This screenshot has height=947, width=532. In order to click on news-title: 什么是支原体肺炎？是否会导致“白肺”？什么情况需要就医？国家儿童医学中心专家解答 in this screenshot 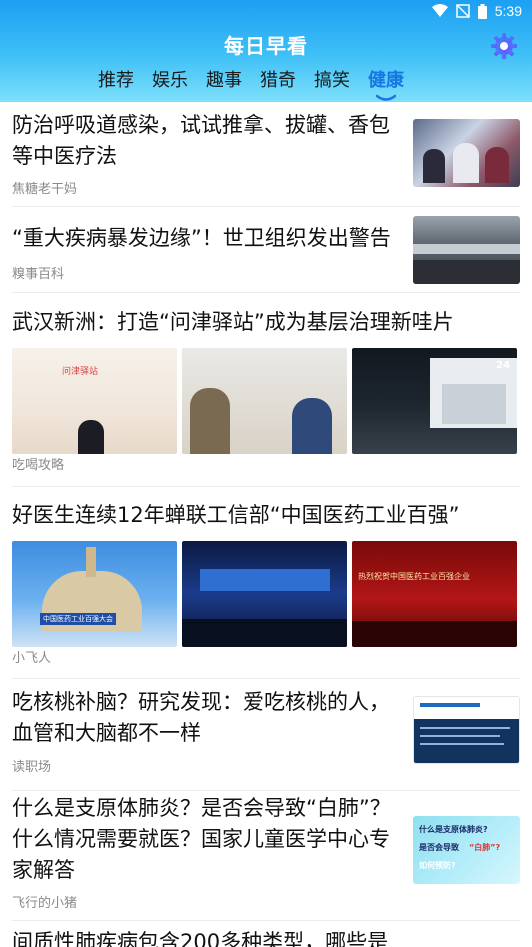, I will do `click(207, 839)`.